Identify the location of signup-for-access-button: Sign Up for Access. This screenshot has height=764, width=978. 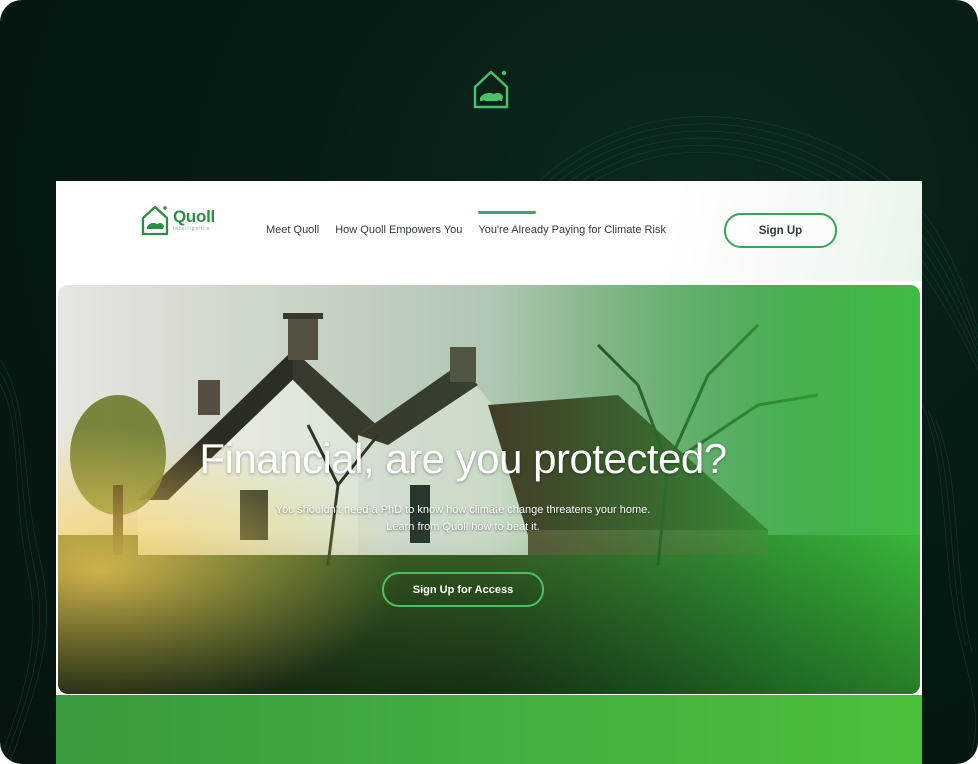
(463, 589).